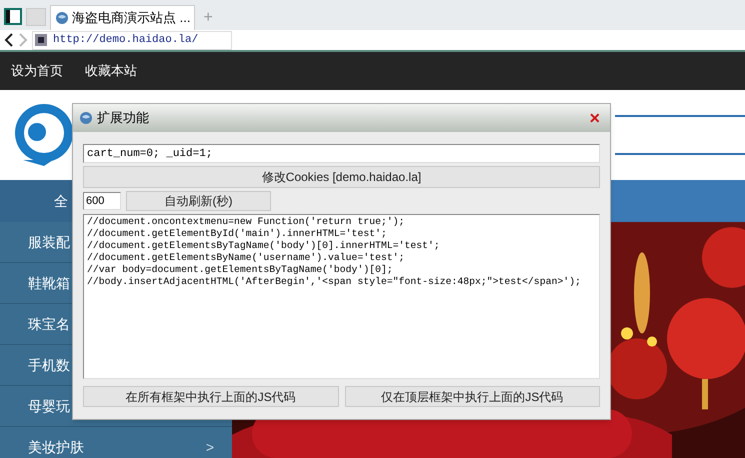 The width and height of the screenshot is (745, 458). What do you see at coordinates (9, 40) in the screenshot?
I see `back-icon` at bounding box center [9, 40].